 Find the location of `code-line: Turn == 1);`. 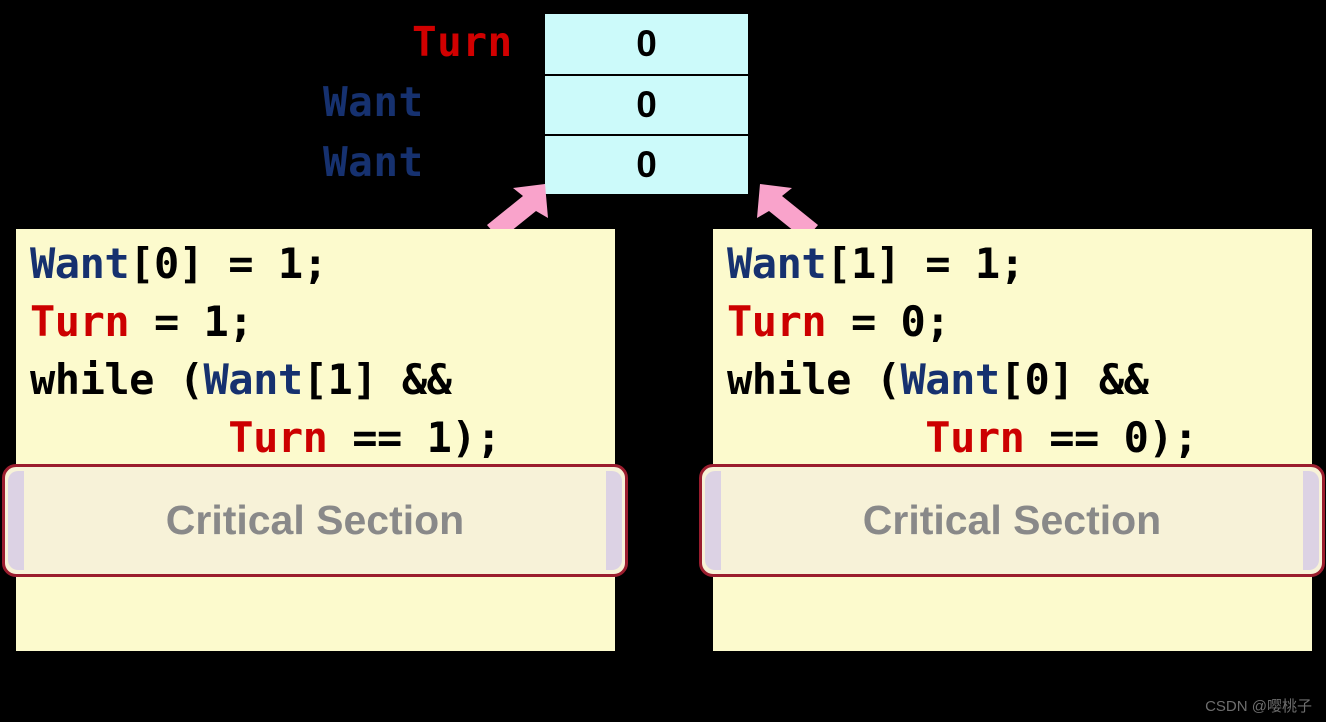

code-line: Turn == 1); is located at coordinates (322, 438).